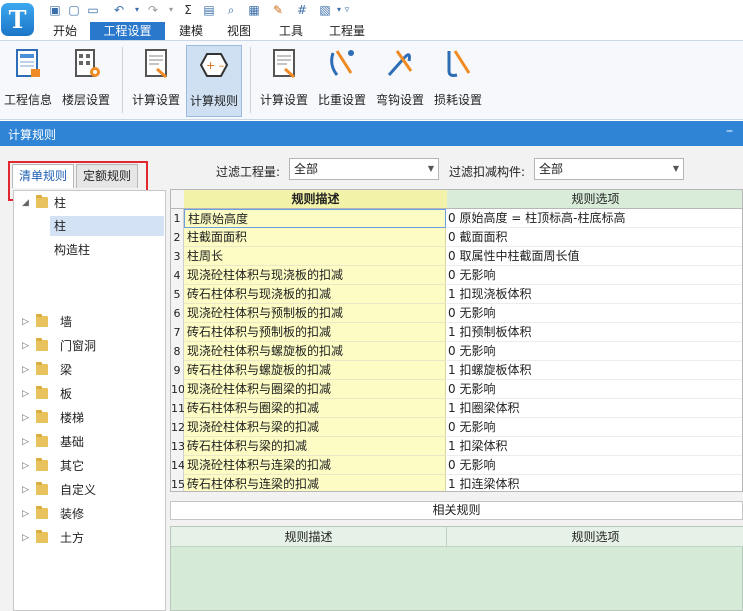  I want to click on new-icon: ▢, so click(74, 10).